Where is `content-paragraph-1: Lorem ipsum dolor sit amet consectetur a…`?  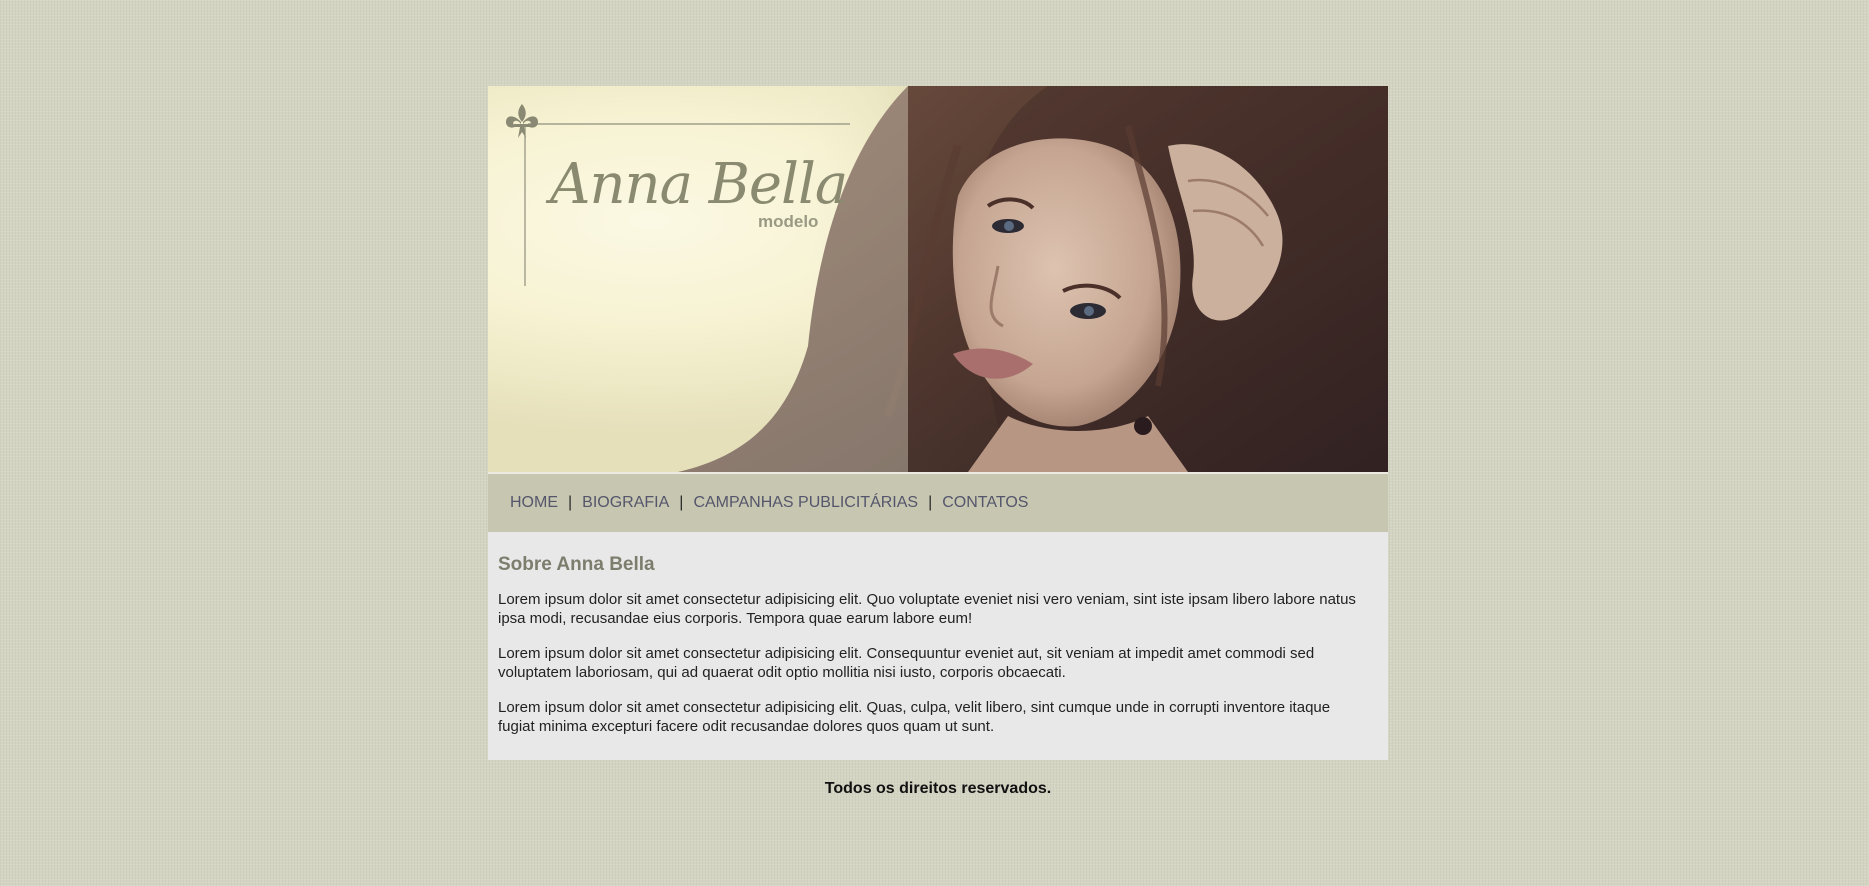 content-paragraph-1: Lorem ipsum dolor sit amet consectetur a… is located at coordinates (927, 609).